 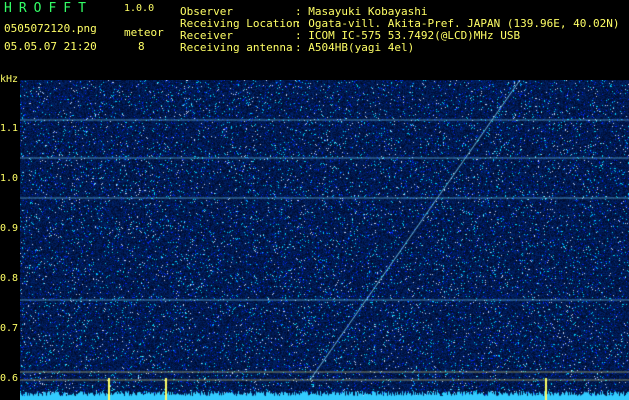 What do you see at coordinates (9, 79) in the screenshot?
I see `axis-unit: kHz` at bounding box center [9, 79].